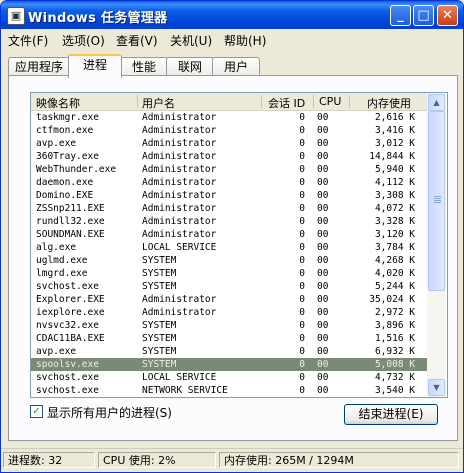 The width and height of the screenshot is (464, 473). Describe the element at coordinates (144, 66) in the screenshot. I see `tab-performance: 性能` at that location.